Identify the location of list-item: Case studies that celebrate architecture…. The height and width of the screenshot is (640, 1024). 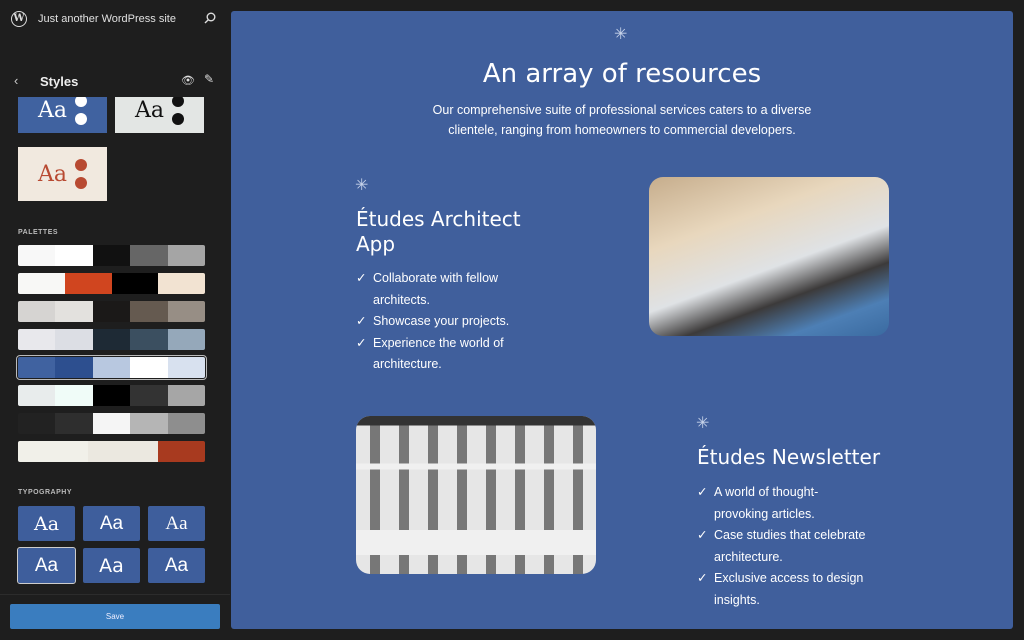
(784, 546).